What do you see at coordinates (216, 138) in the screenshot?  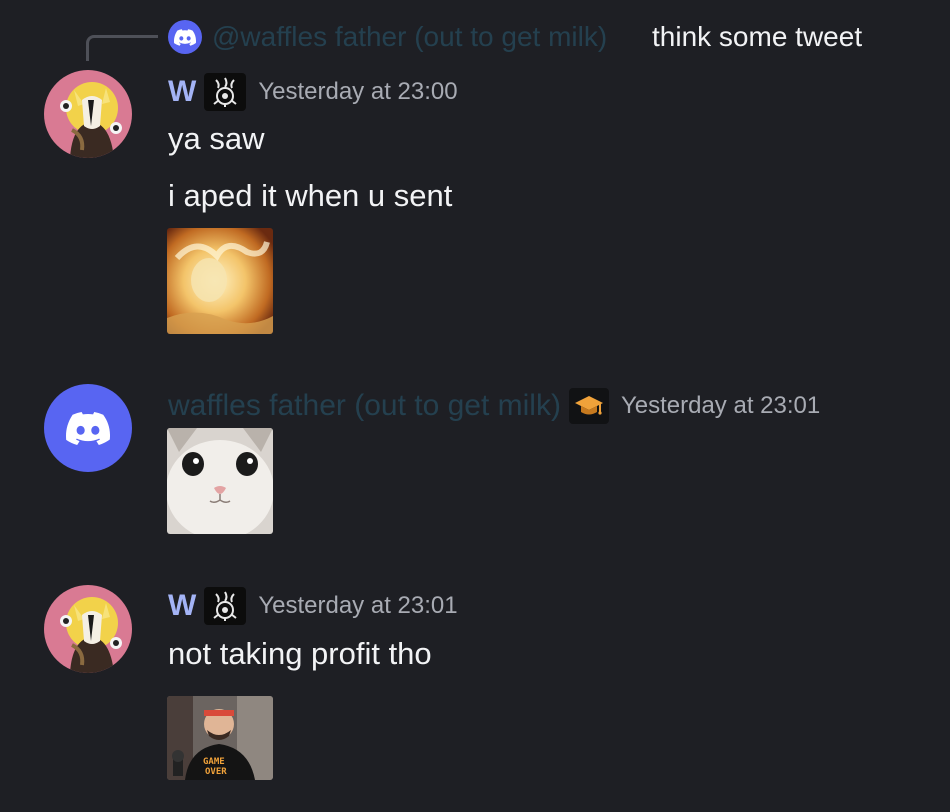 I see `message-text: ya saw` at bounding box center [216, 138].